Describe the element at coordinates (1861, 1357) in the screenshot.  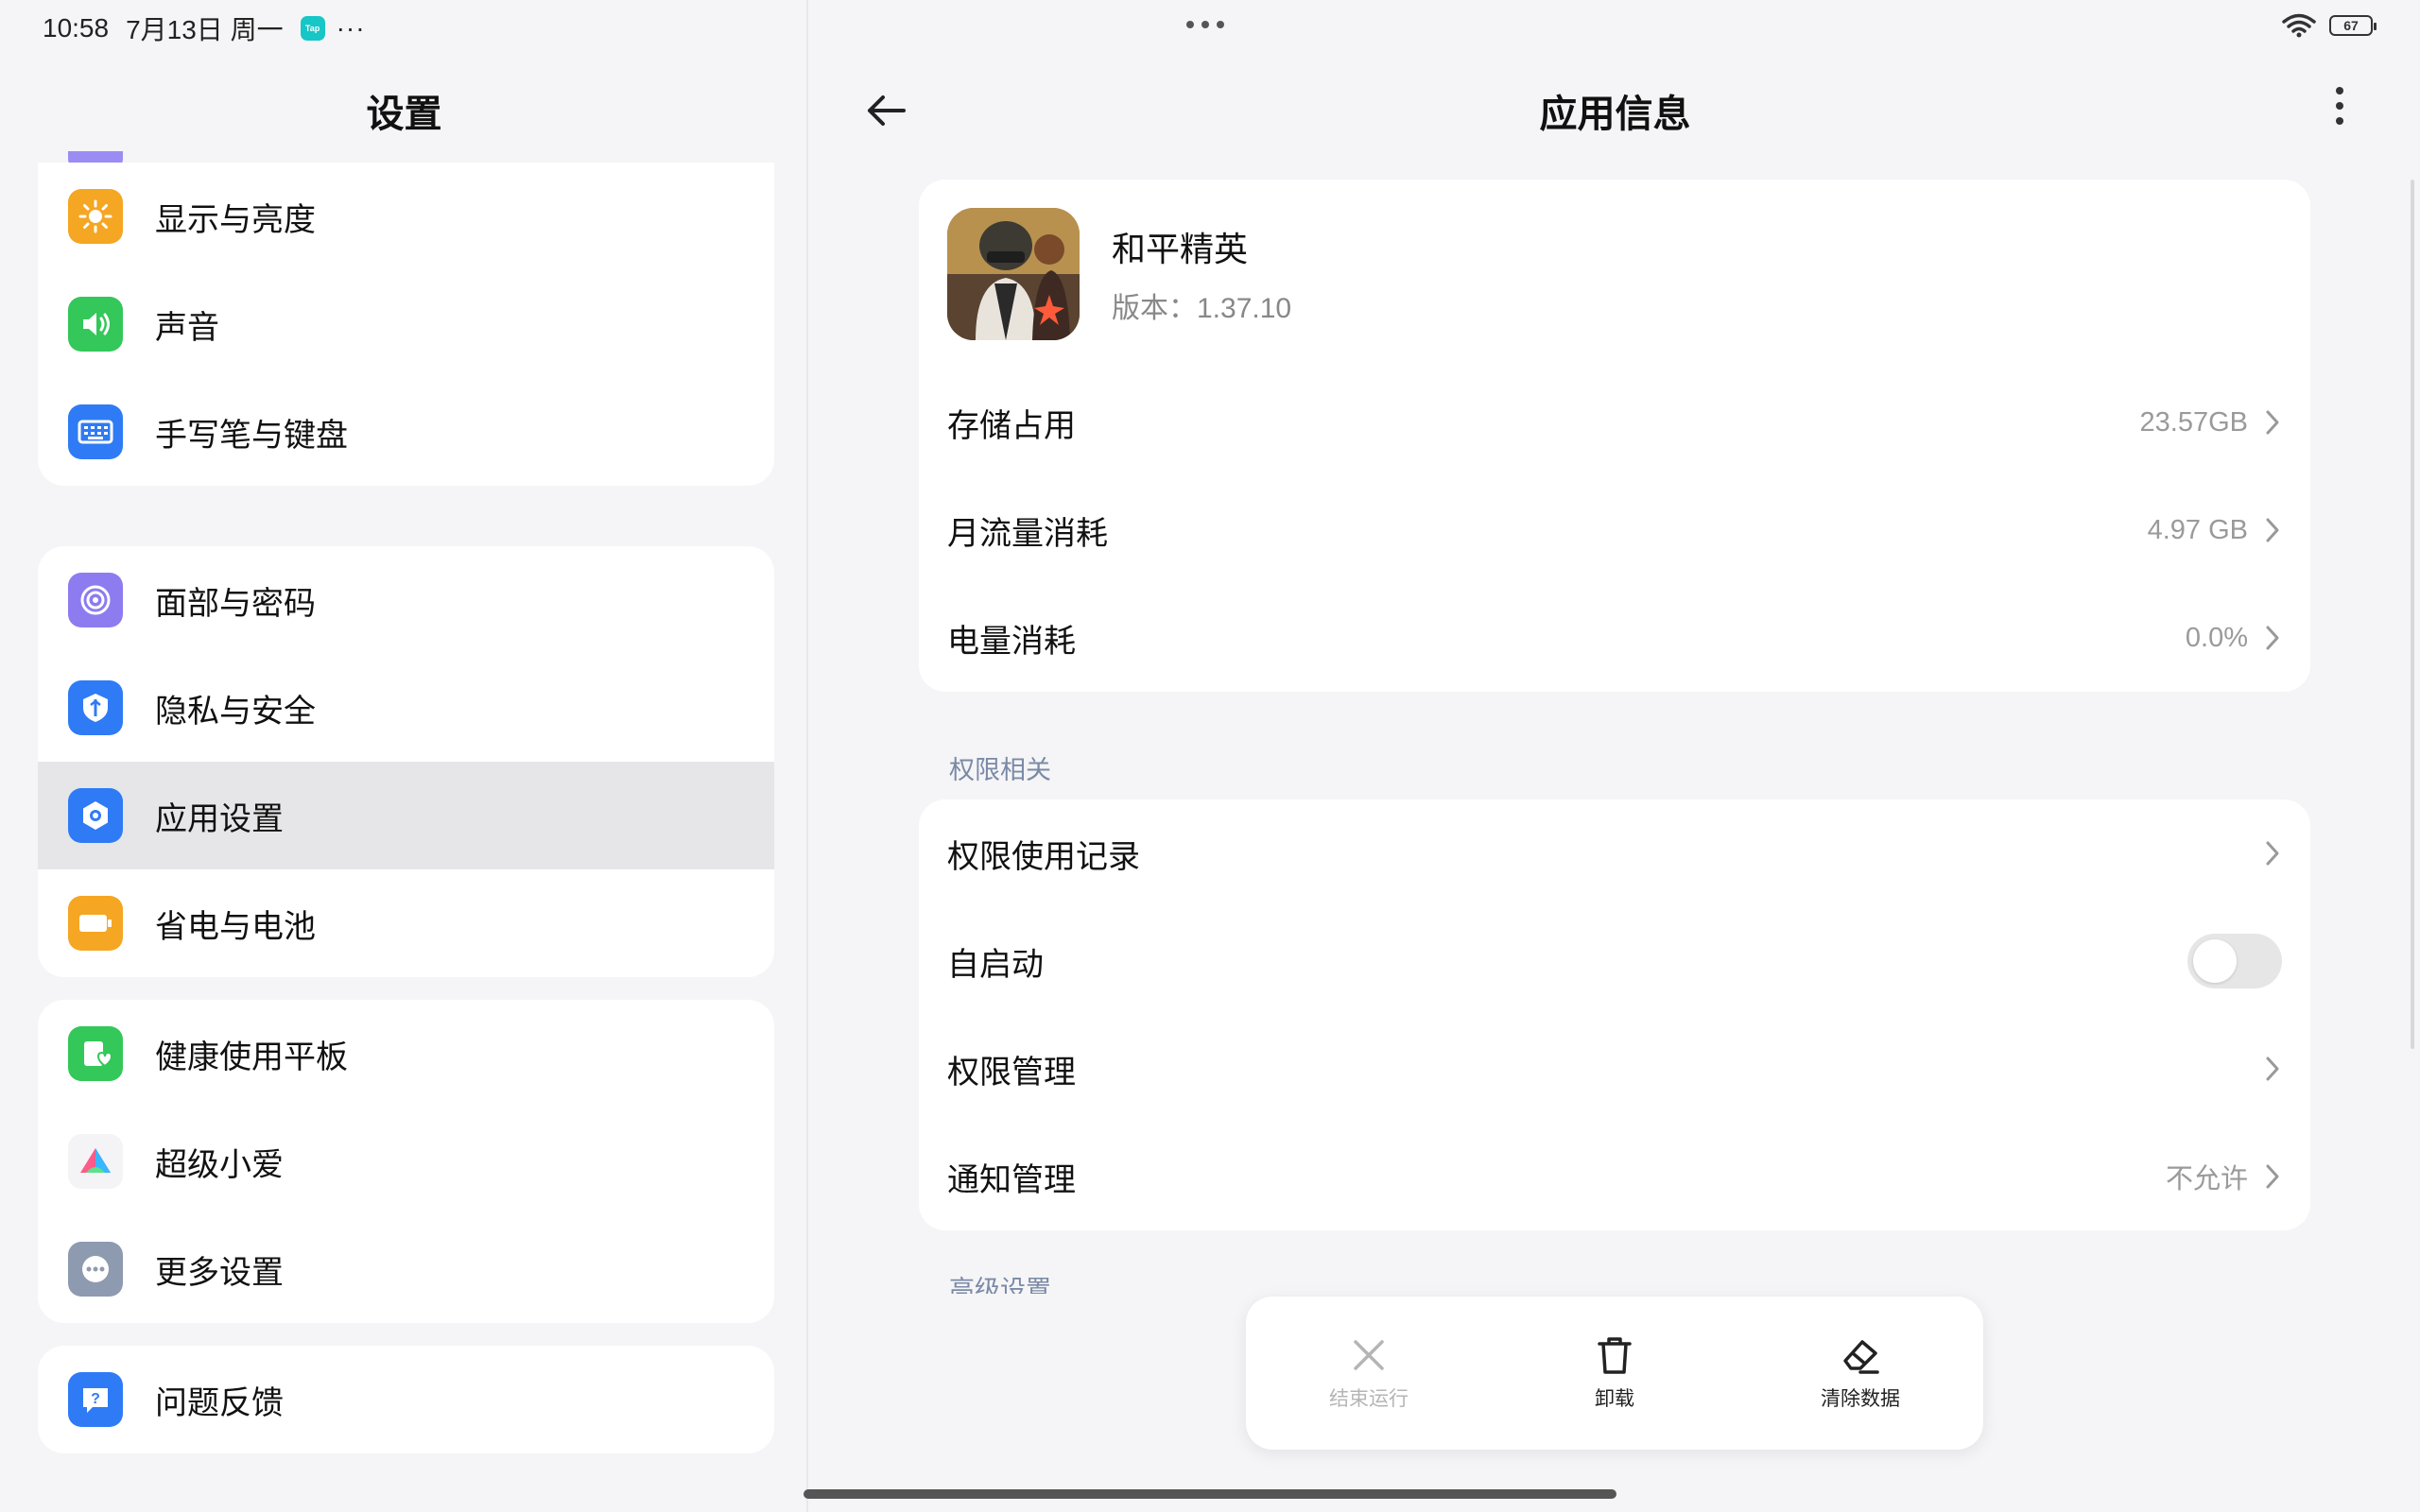
I see `eraser-icon` at that location.